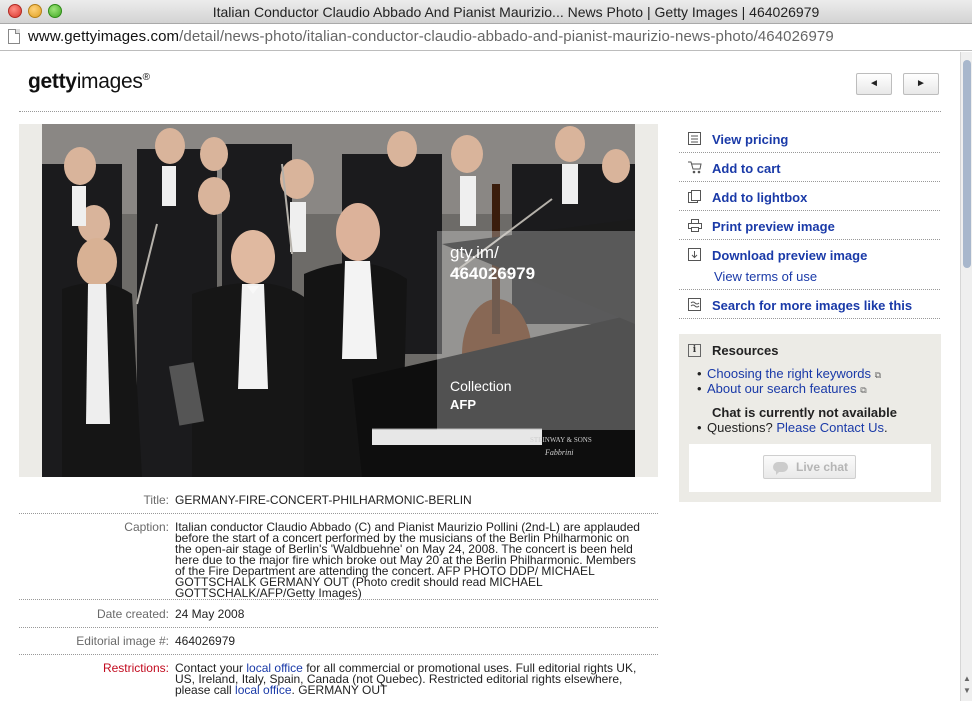 This screenshot has height=701, width=972. What do you see at coordinates (782, 388) in the screenshot?
I see `search-features-link: About our search features` at bounding box center [782, 388].